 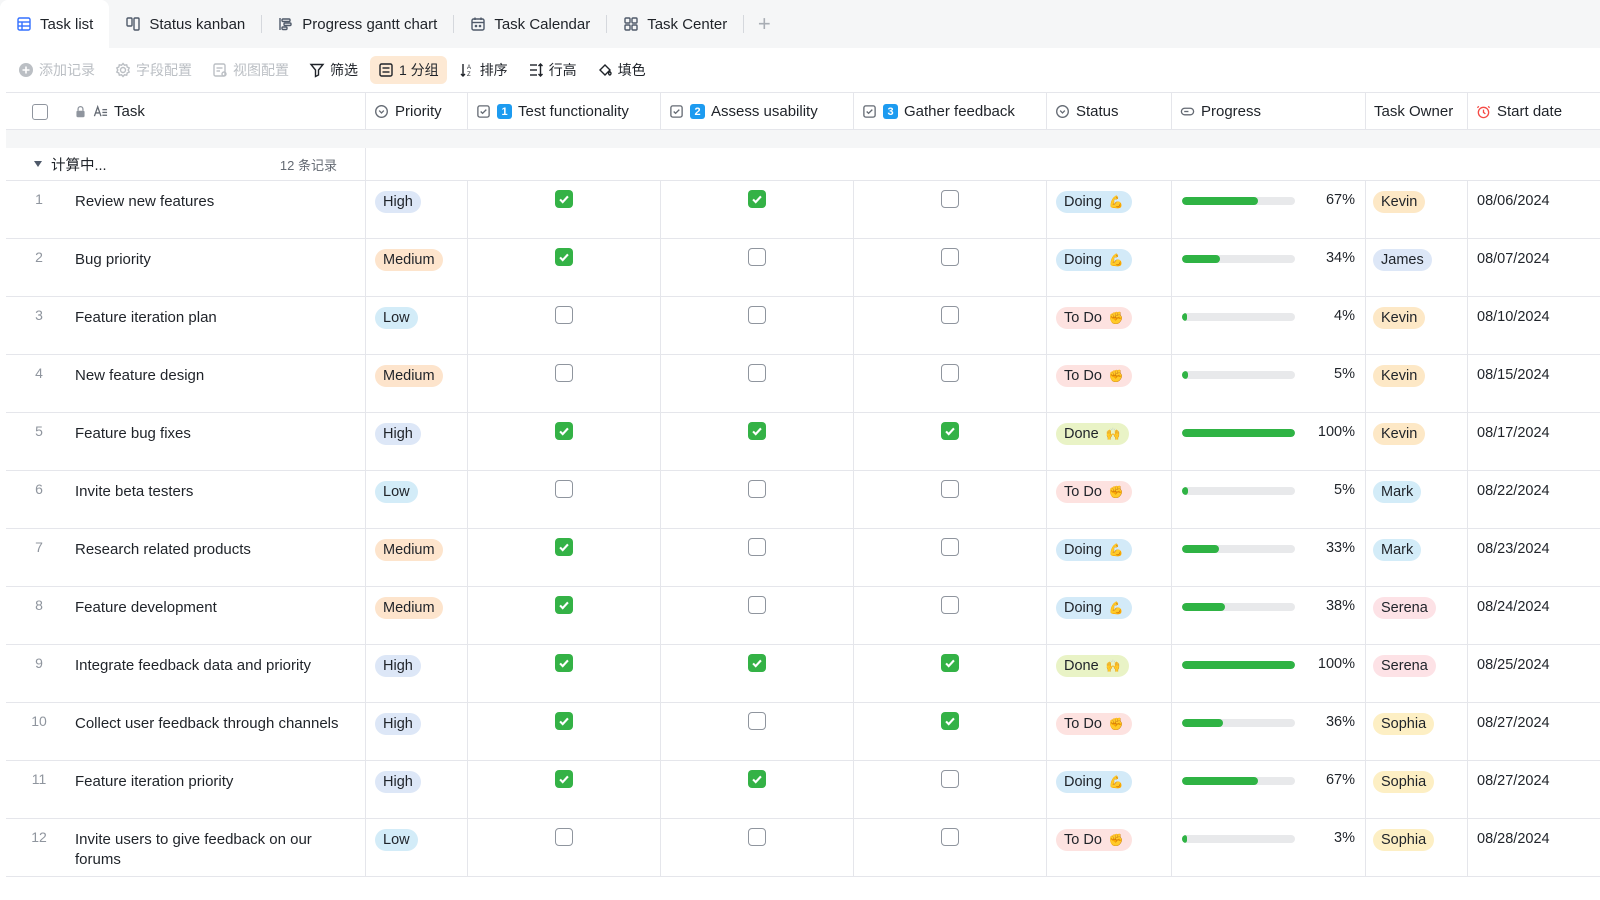 I want to click on start-date-cell: 08/25/2024, so click(x=1534, y=674).